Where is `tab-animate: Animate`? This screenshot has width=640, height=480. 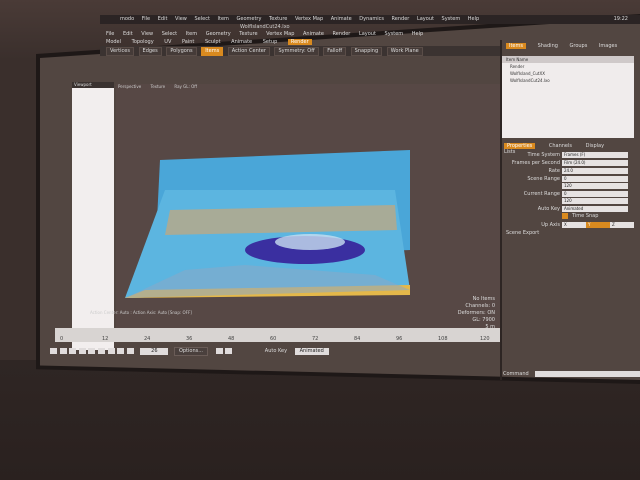
tab-animate: Animate is located at coordinates (241, 42).